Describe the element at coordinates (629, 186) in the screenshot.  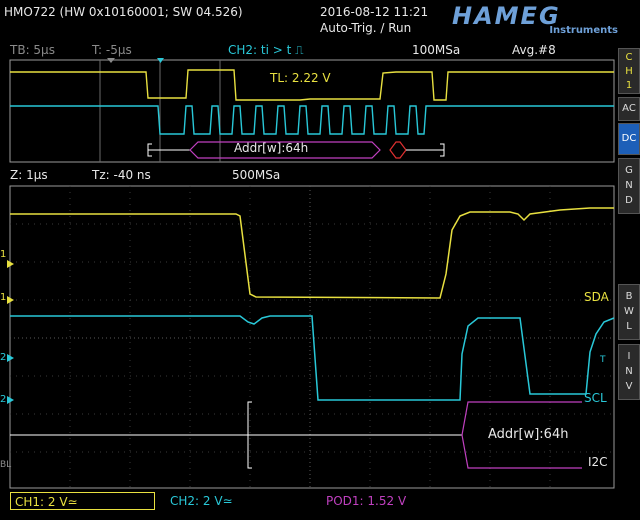
I see `coupling-gnd-button: G N D` at that location.